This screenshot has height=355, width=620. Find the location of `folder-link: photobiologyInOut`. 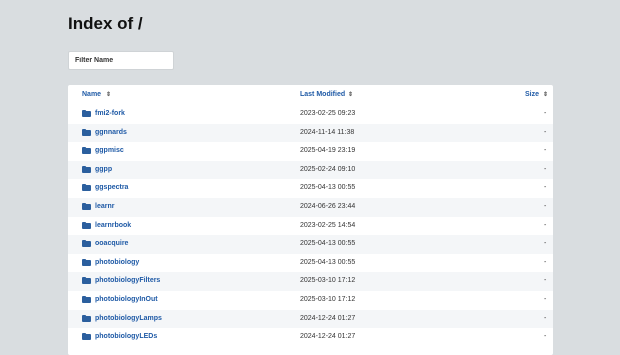

folder-link: photobiologyInOut is located at coordinates (126, 299).